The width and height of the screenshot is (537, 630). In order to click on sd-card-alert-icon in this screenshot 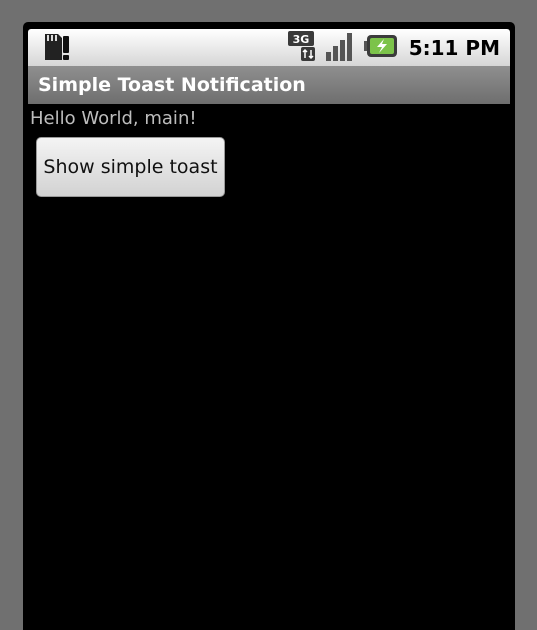, I will do `click(57, 50)`.